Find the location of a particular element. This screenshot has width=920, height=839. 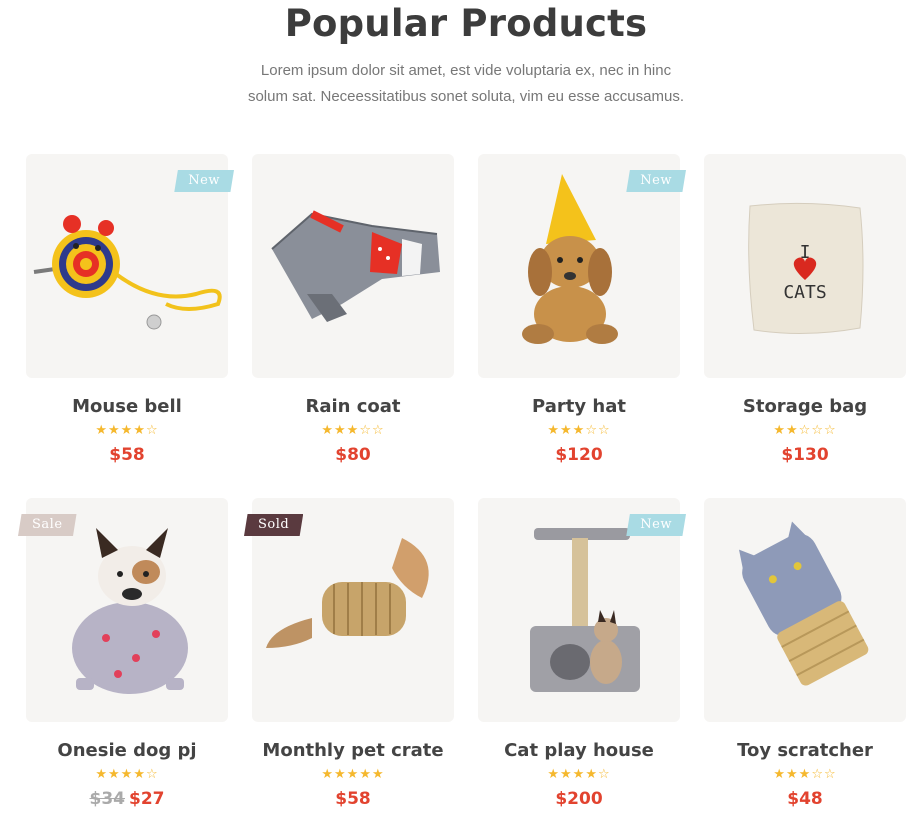

product-price: $48 is located at coordinates (805, 799).